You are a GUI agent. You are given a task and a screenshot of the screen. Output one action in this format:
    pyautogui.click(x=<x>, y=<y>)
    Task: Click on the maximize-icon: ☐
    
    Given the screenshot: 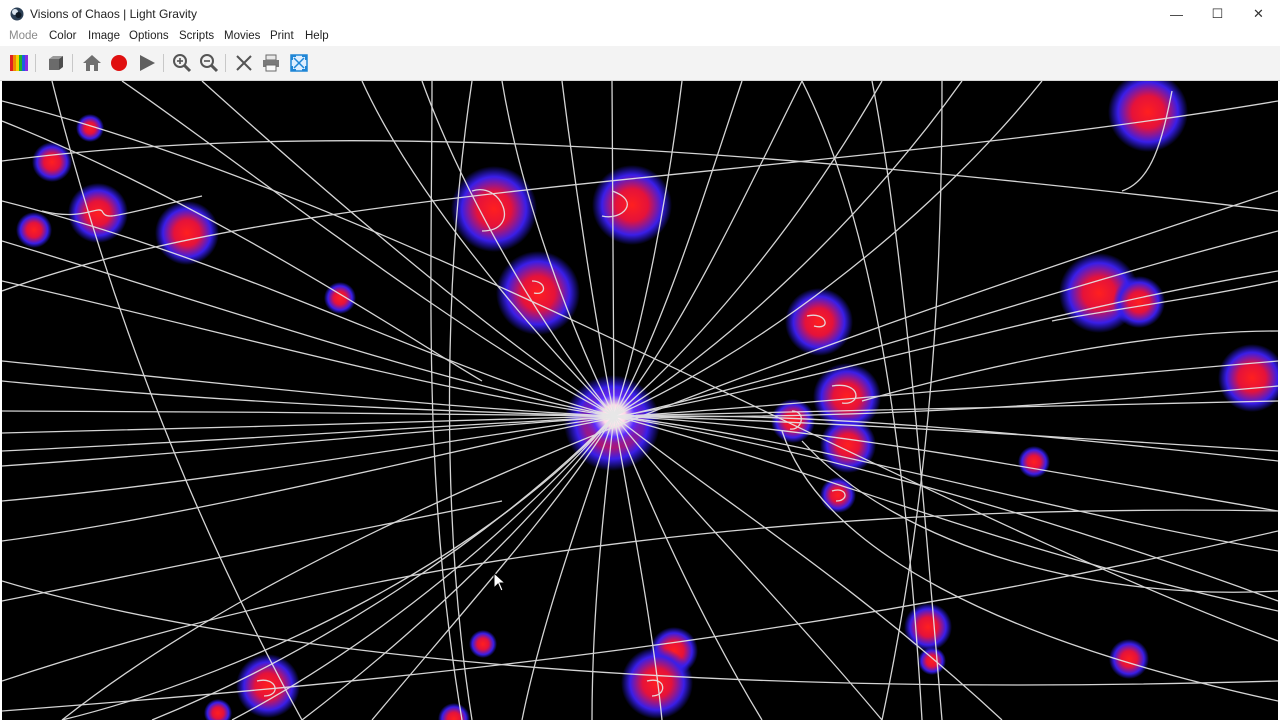 What is the action you would take?
    pyautogui.click(x=1217, y=13)
    